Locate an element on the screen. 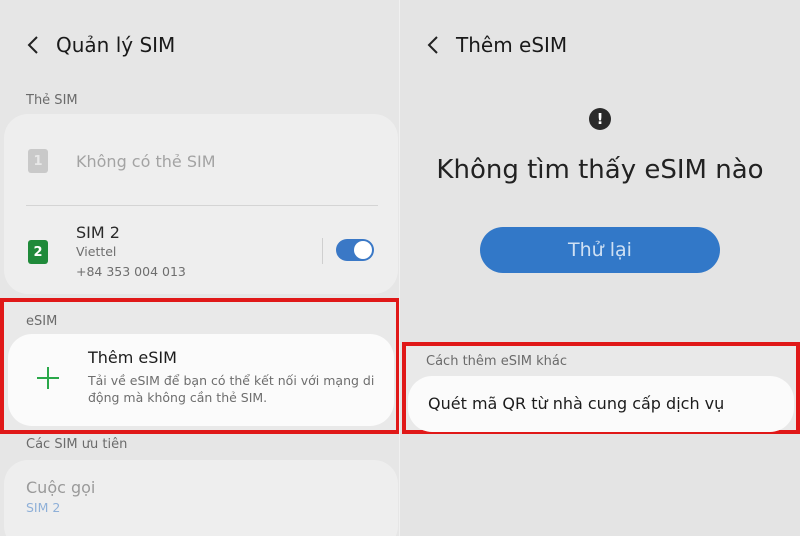 The height and width of the screenshot is (536, 800). sim2-number: +84 353 004 013 is located at coordinates (131, 271).